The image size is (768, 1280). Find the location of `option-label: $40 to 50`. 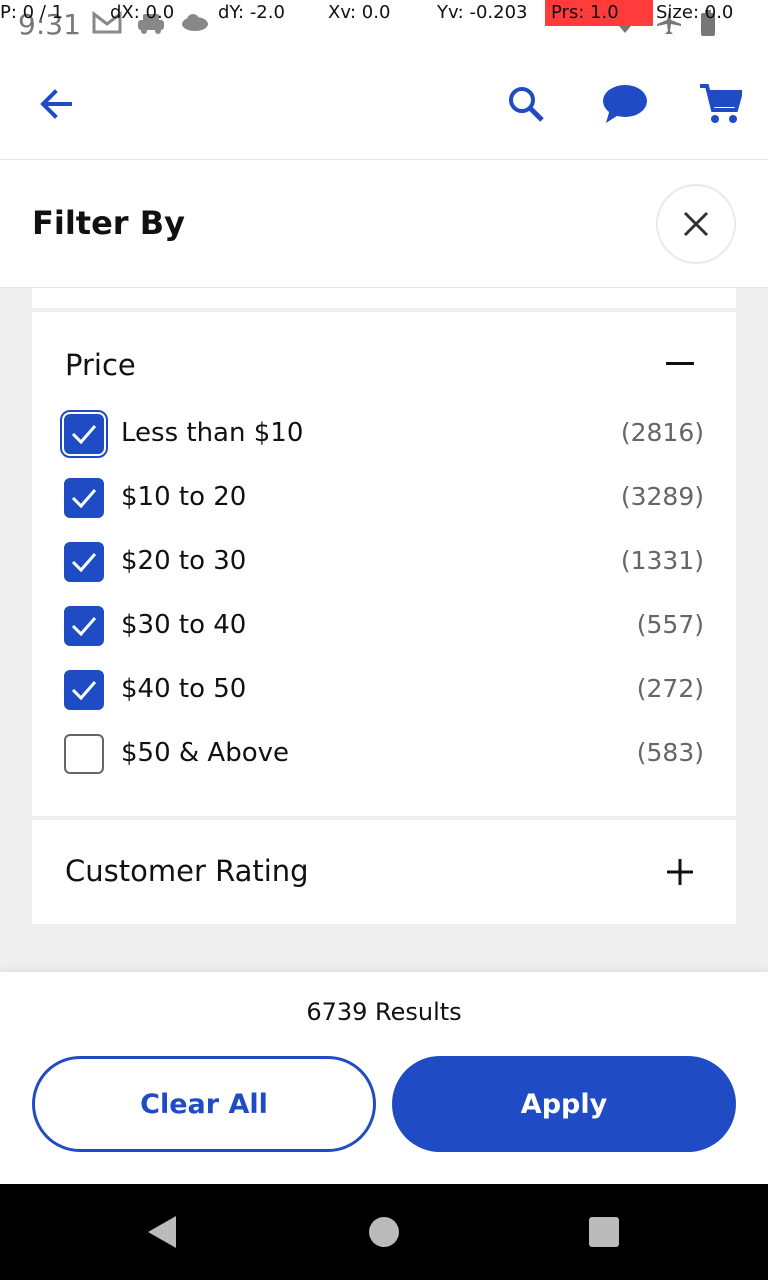

option-label: $40 to 50 is located at coordinates (184, 689).